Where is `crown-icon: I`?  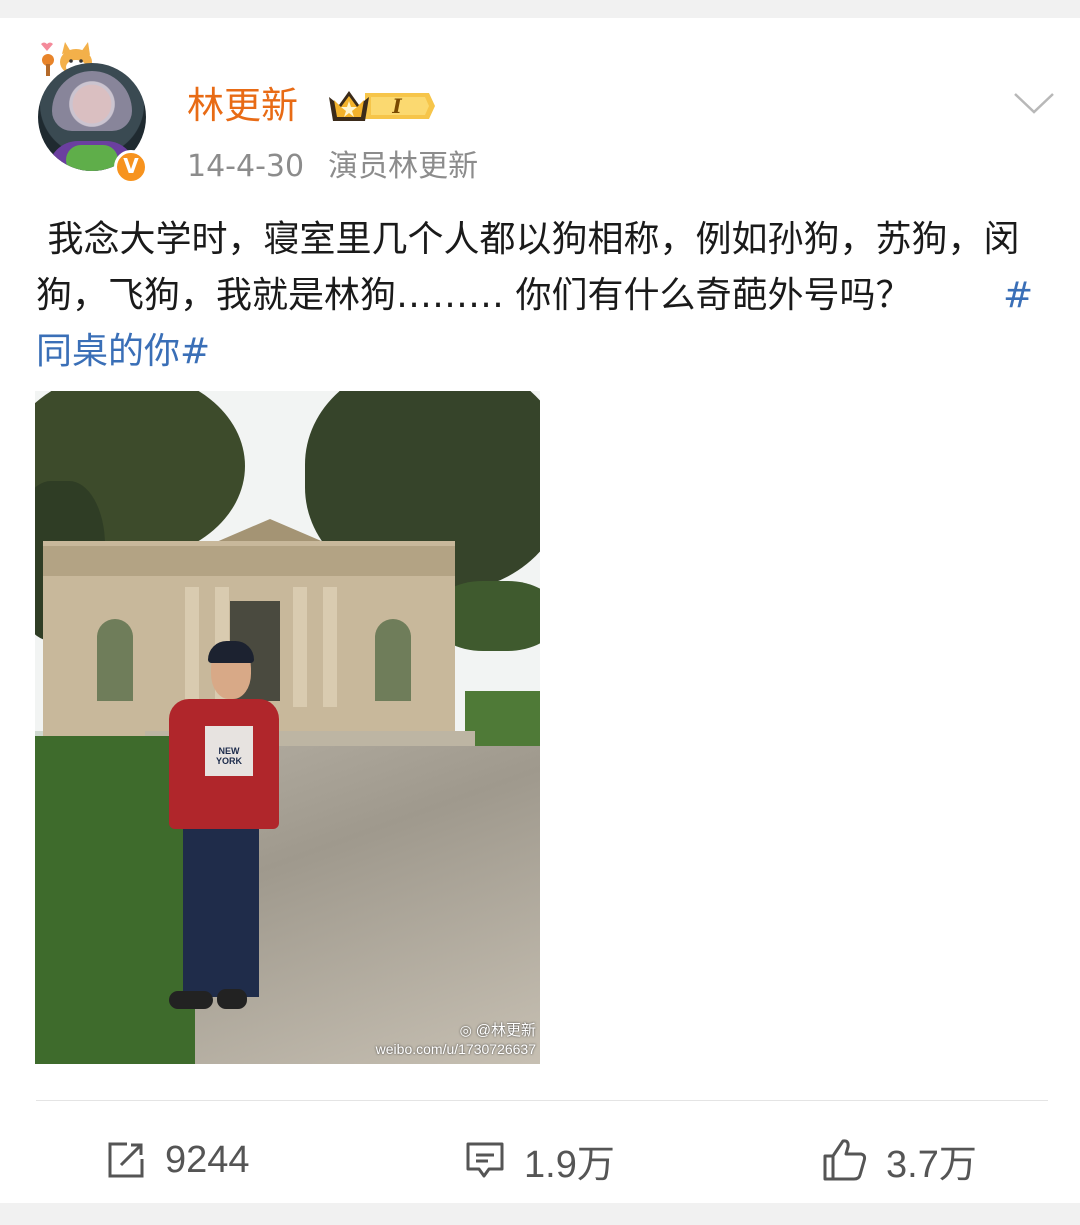 crown-icon: I is located at coordinates (381, 106).